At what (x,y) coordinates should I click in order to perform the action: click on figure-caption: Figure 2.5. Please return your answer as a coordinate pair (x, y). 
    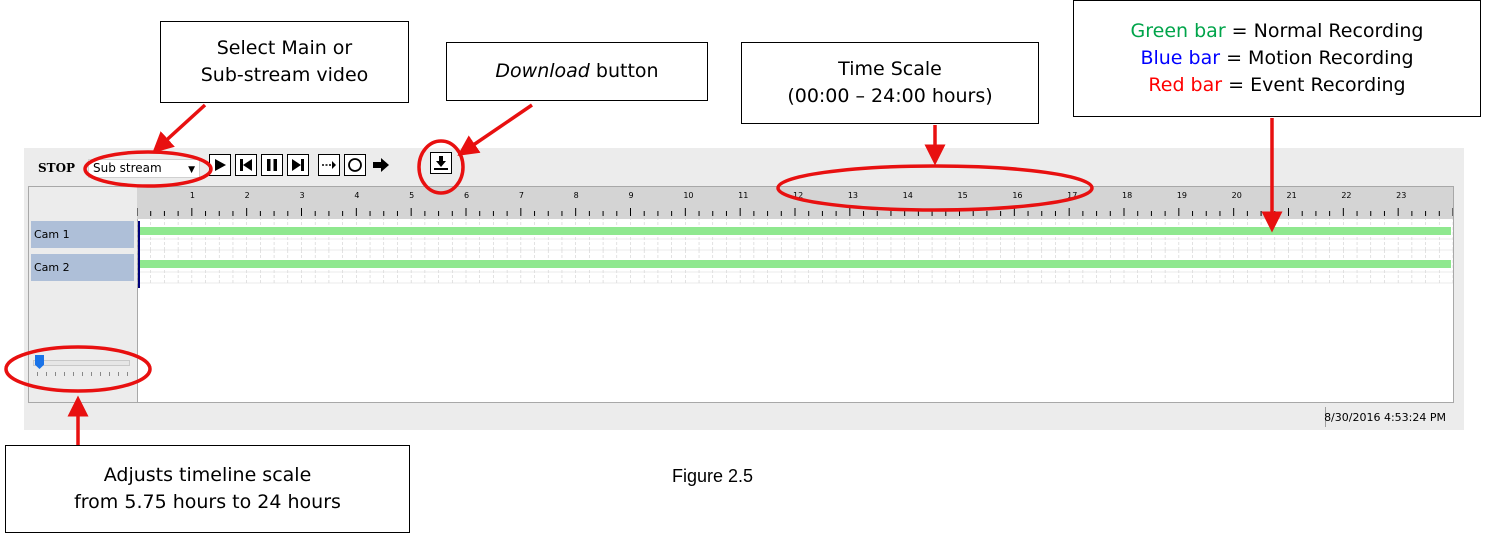
    Looking at the image, I should click on (713, 476).